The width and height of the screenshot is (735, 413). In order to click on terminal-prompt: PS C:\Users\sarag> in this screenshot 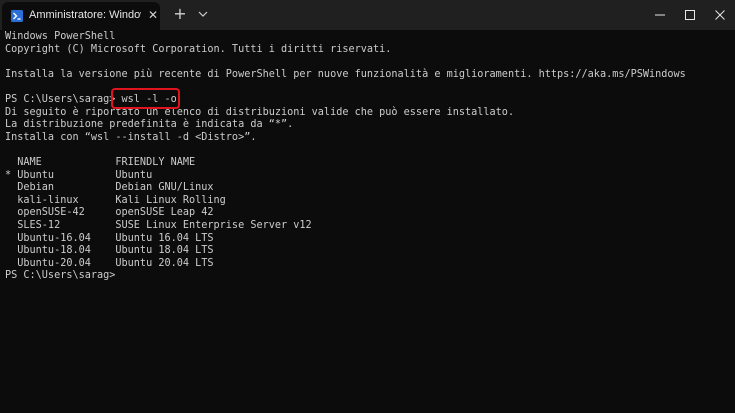, I will do `click(60, 276)`.